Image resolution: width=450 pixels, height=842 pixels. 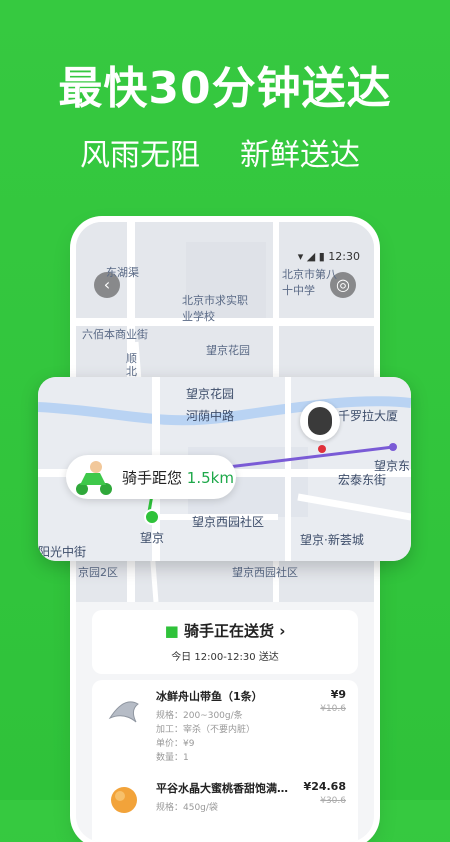 I want to click on map-label: 北京市第八十中学, so click(x=309, y=282).